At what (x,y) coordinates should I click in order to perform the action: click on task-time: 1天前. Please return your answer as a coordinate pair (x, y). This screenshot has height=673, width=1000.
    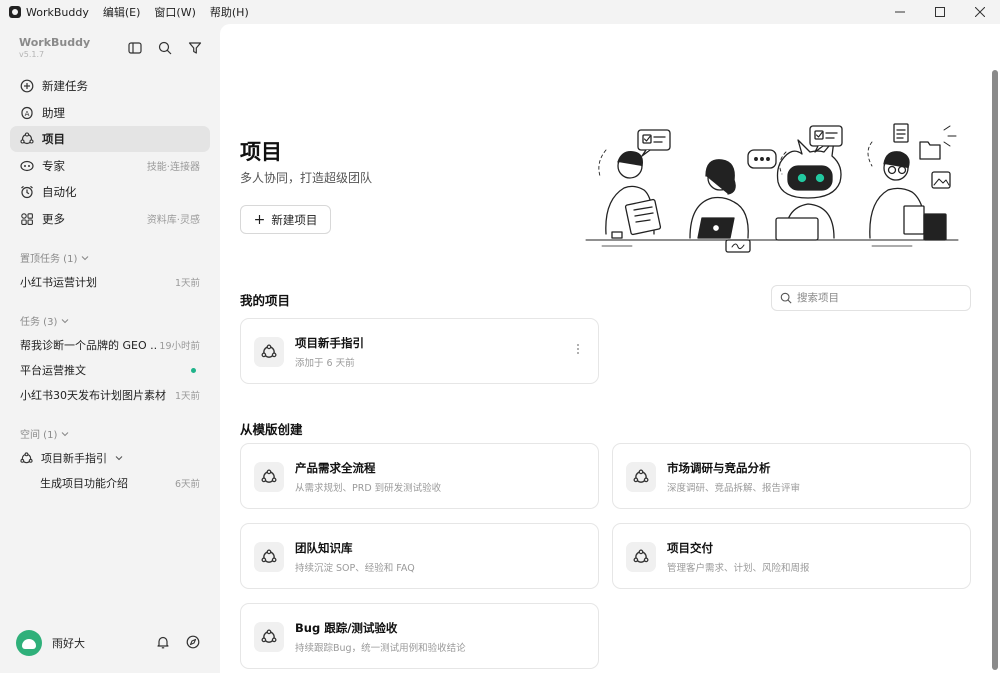
    Looking at the image, I should click on (187, 283).